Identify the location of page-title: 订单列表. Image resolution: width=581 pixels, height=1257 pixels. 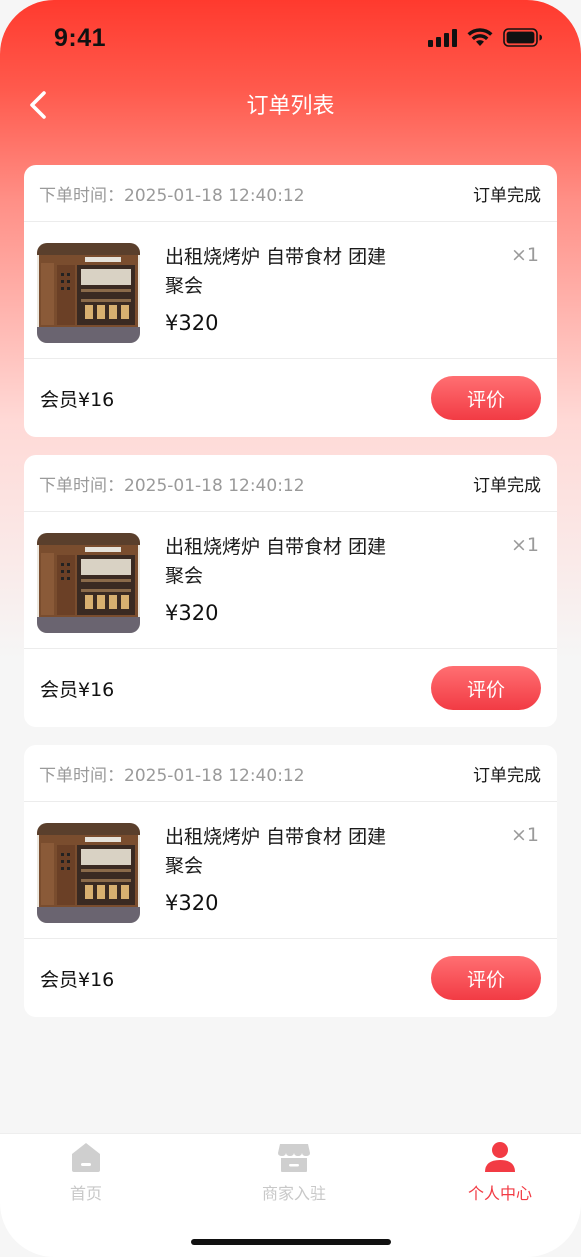
(290, 106).